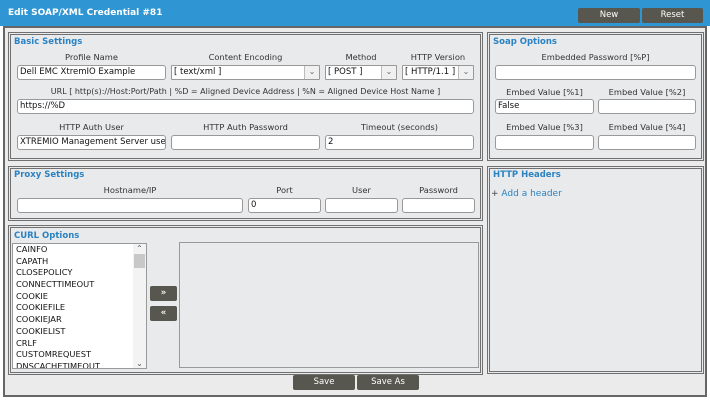 This screenshot has height=400, width=710. What do you see at coordinates (544, 127) in the screenshot?
I see `embed-value-3-label: Embed Value [%3]` at bounding box center [544, 127].